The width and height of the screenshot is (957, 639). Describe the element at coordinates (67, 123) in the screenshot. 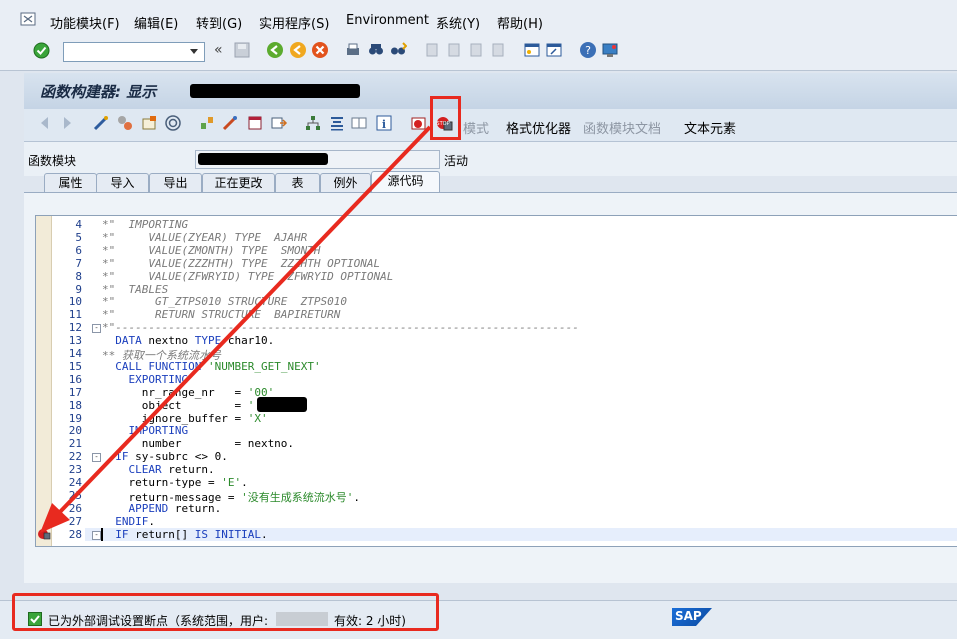

I see `forward-arrow-icon` at that location.